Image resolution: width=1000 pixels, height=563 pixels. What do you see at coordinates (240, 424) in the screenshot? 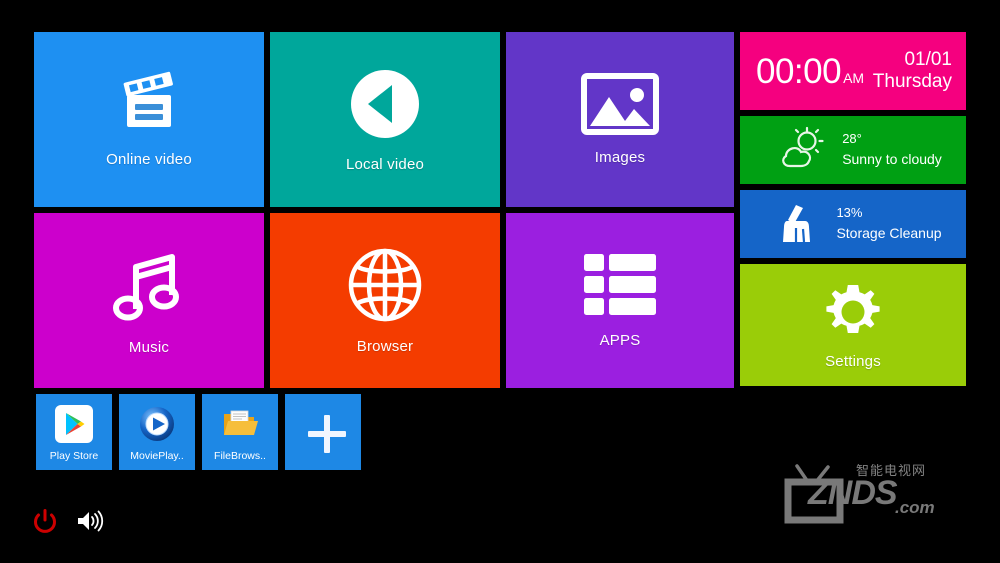
I see `folder-icon` at bounding box center [240, 424].